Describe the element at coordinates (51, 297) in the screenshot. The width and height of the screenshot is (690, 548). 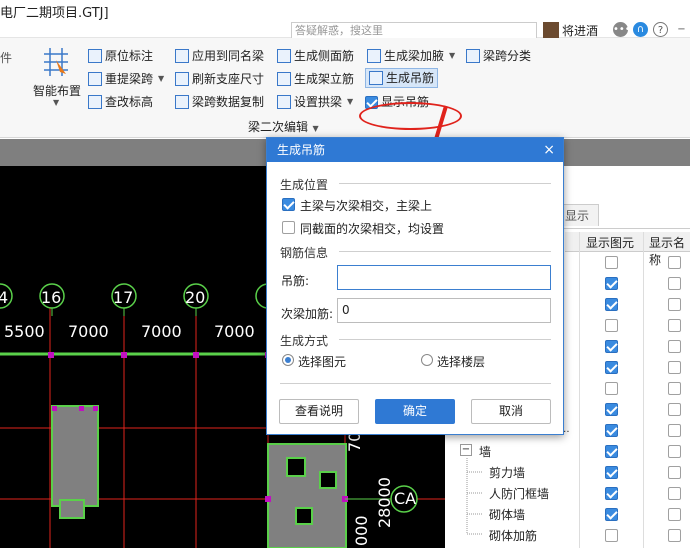
I see `axis-number: 16` at that location.